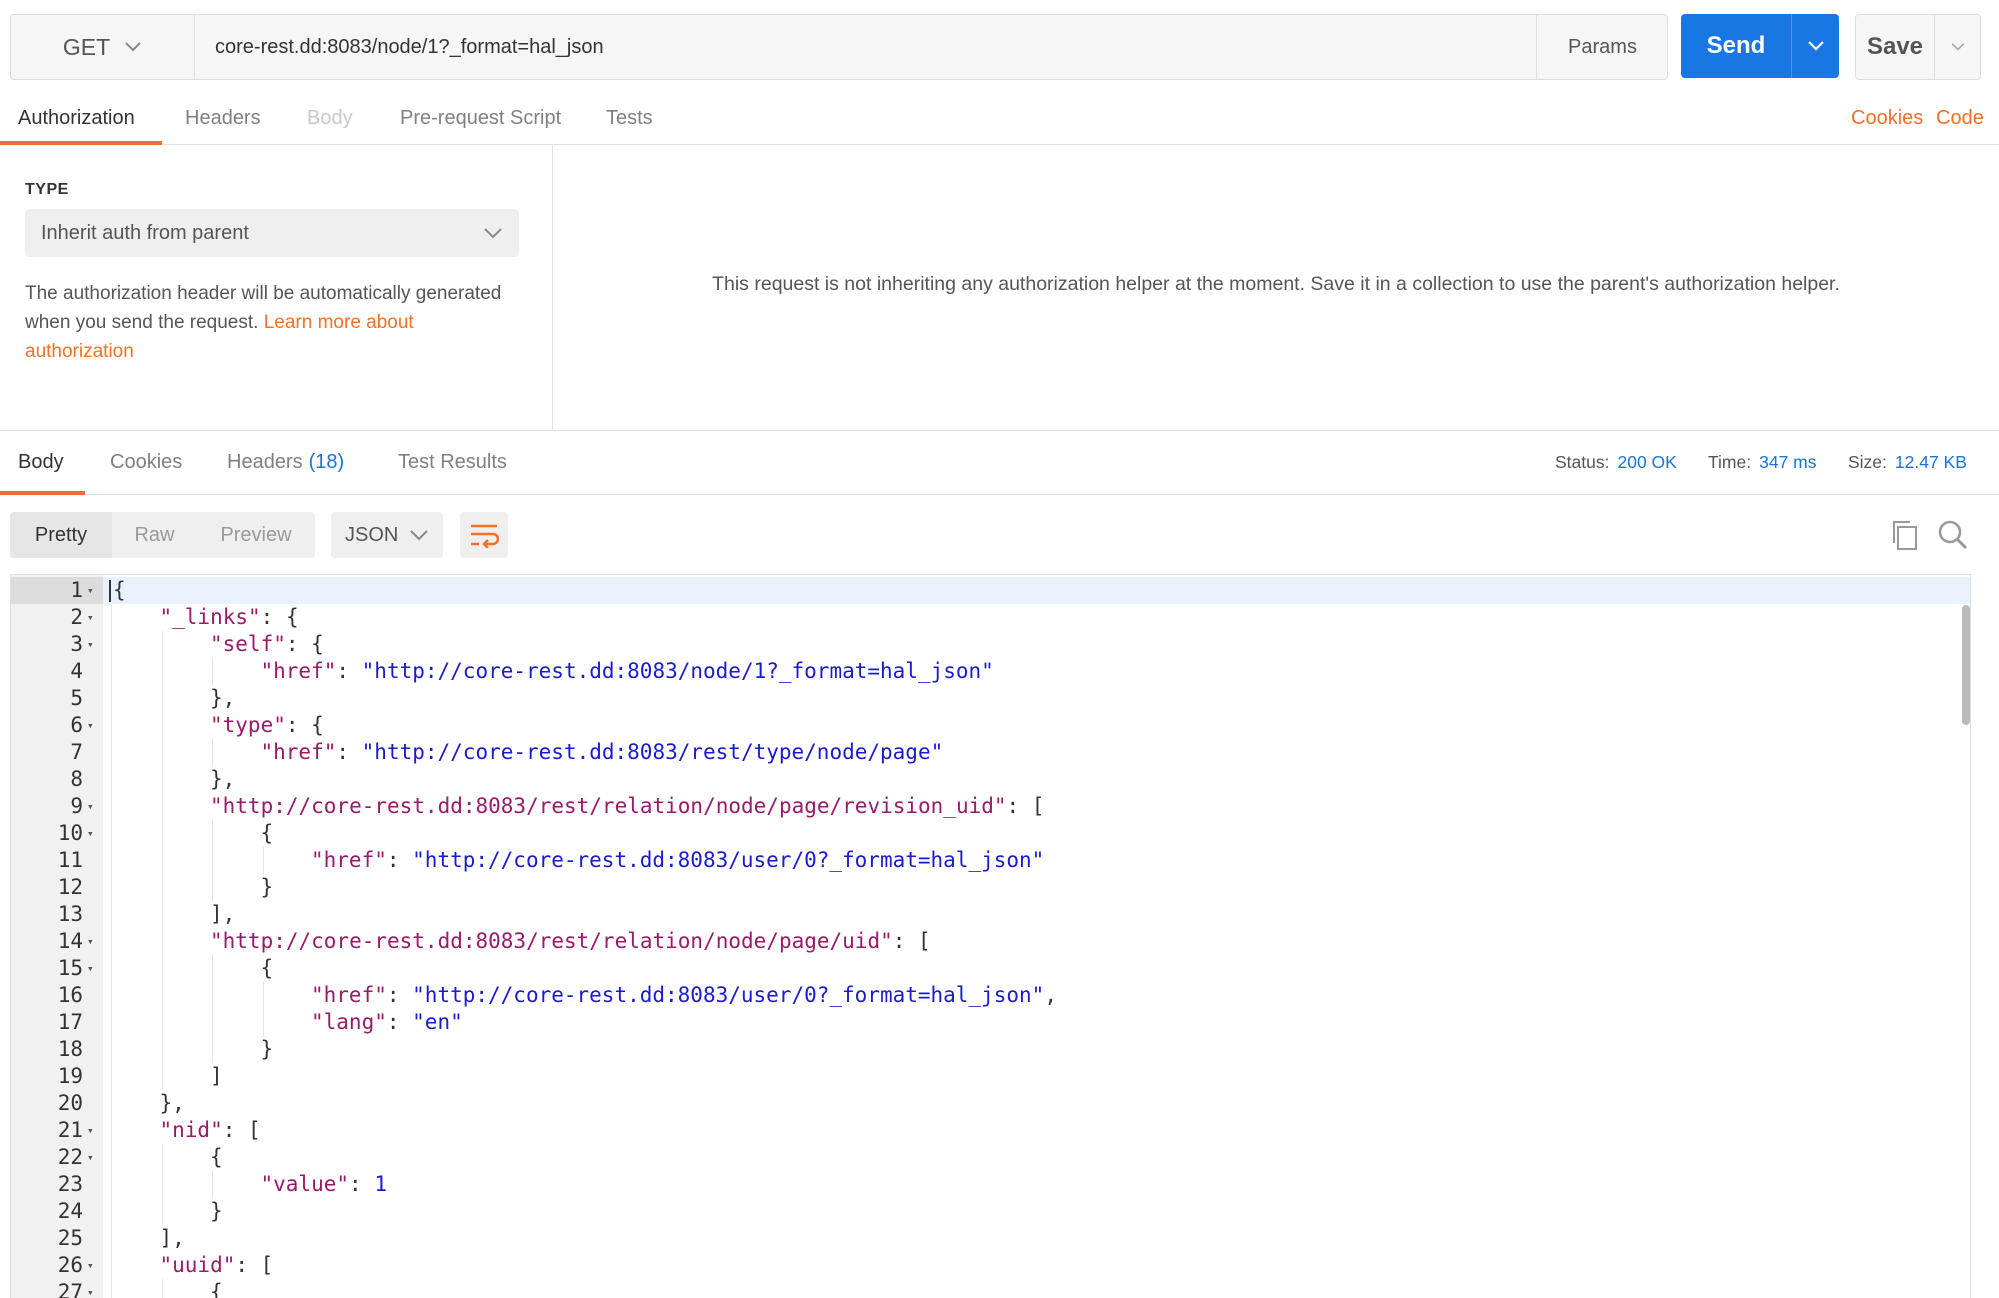  I want to click on preview-button: Preview, so click(256, 535).